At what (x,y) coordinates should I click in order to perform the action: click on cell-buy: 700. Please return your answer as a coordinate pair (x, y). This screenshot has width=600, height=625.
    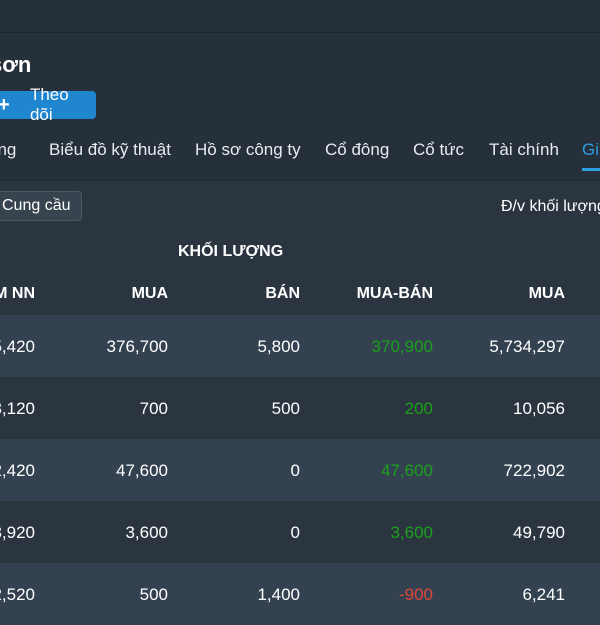
    Looking at the image, I should click on (153, 408).